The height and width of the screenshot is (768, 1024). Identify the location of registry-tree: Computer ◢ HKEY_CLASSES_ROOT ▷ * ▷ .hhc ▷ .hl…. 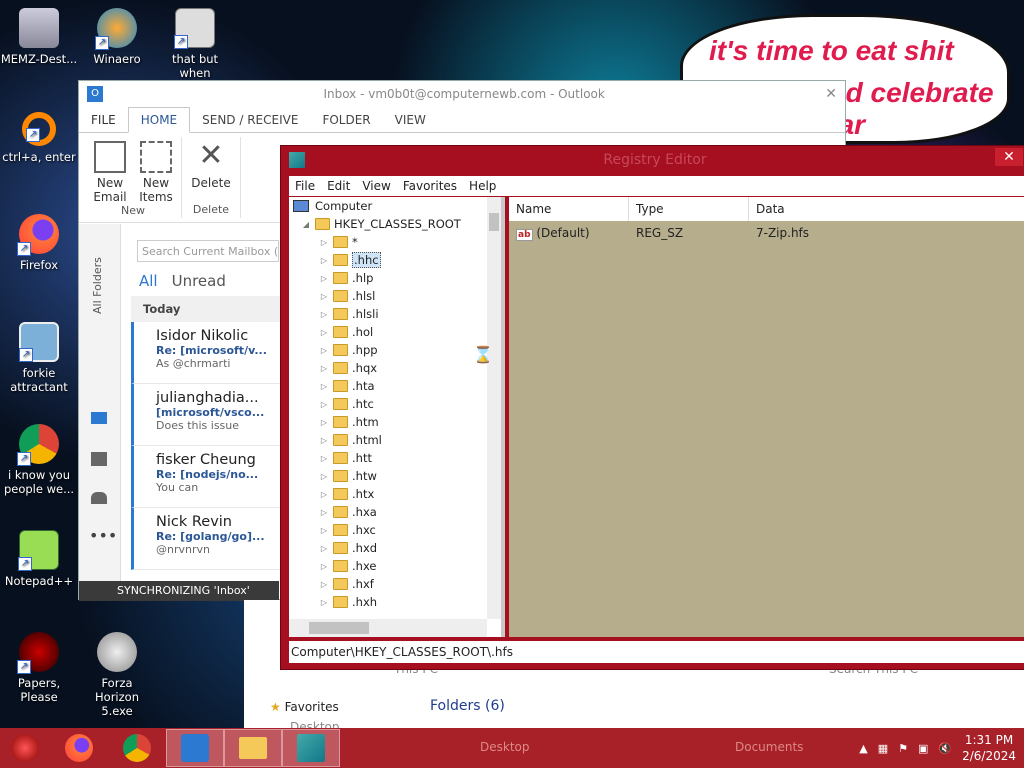
(397, 417).